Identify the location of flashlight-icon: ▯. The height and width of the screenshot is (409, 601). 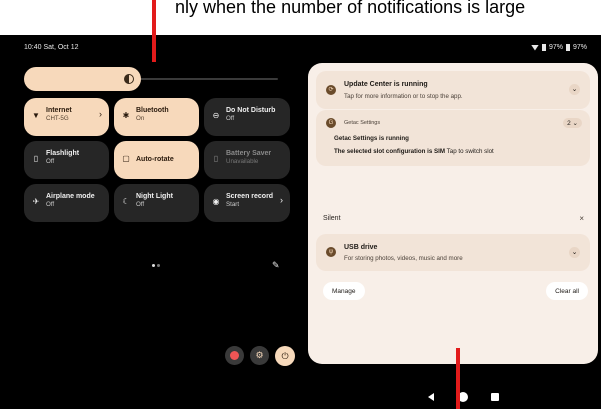
(36, 158).